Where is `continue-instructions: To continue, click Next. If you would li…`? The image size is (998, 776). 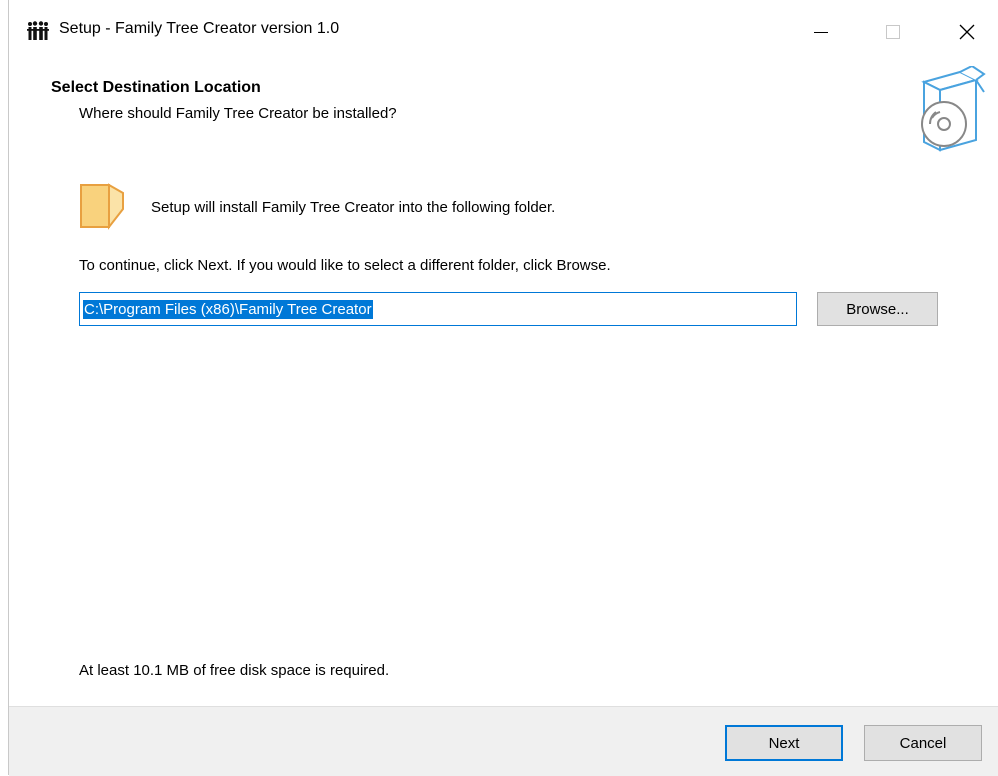 continue-instructions: To continue, click Next. If you would li… is located at coordinates (345, 265).